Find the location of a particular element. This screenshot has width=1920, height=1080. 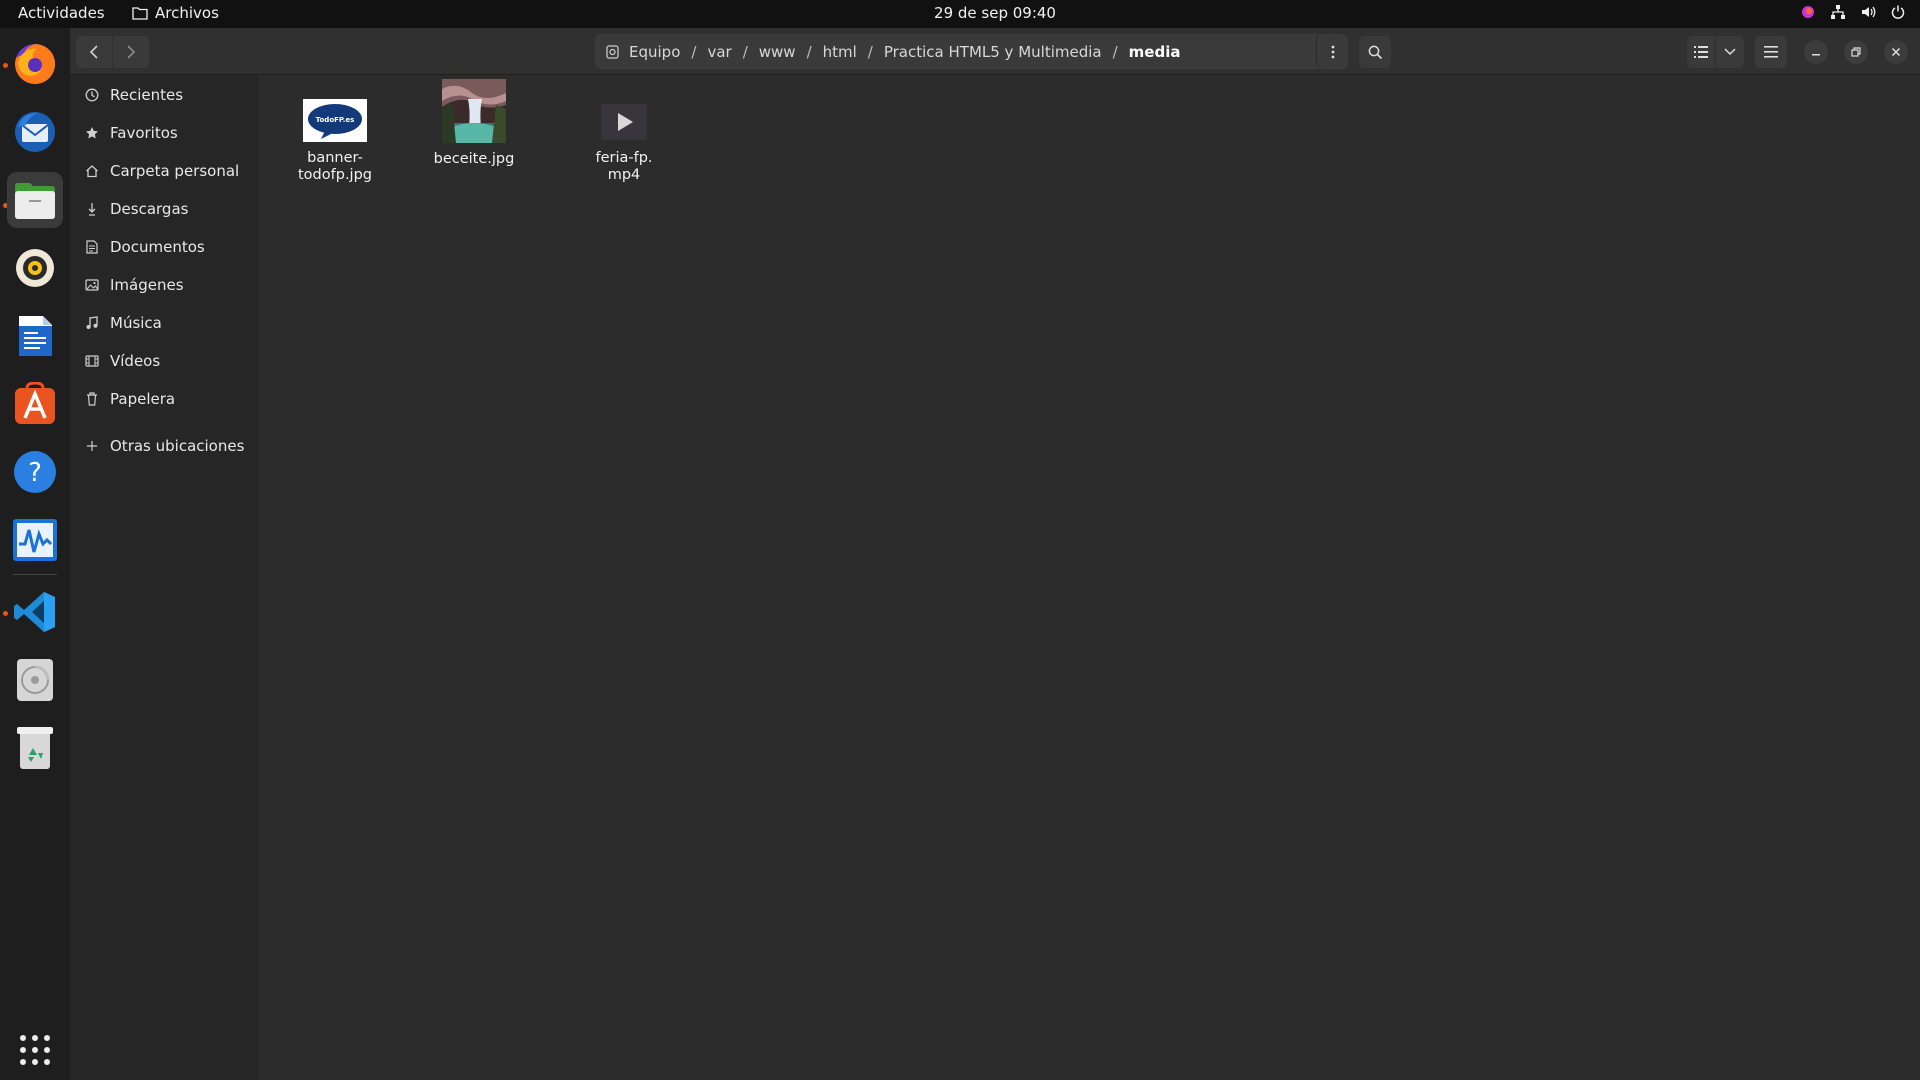

vscode-launcher is located at coordinates (35, 612).